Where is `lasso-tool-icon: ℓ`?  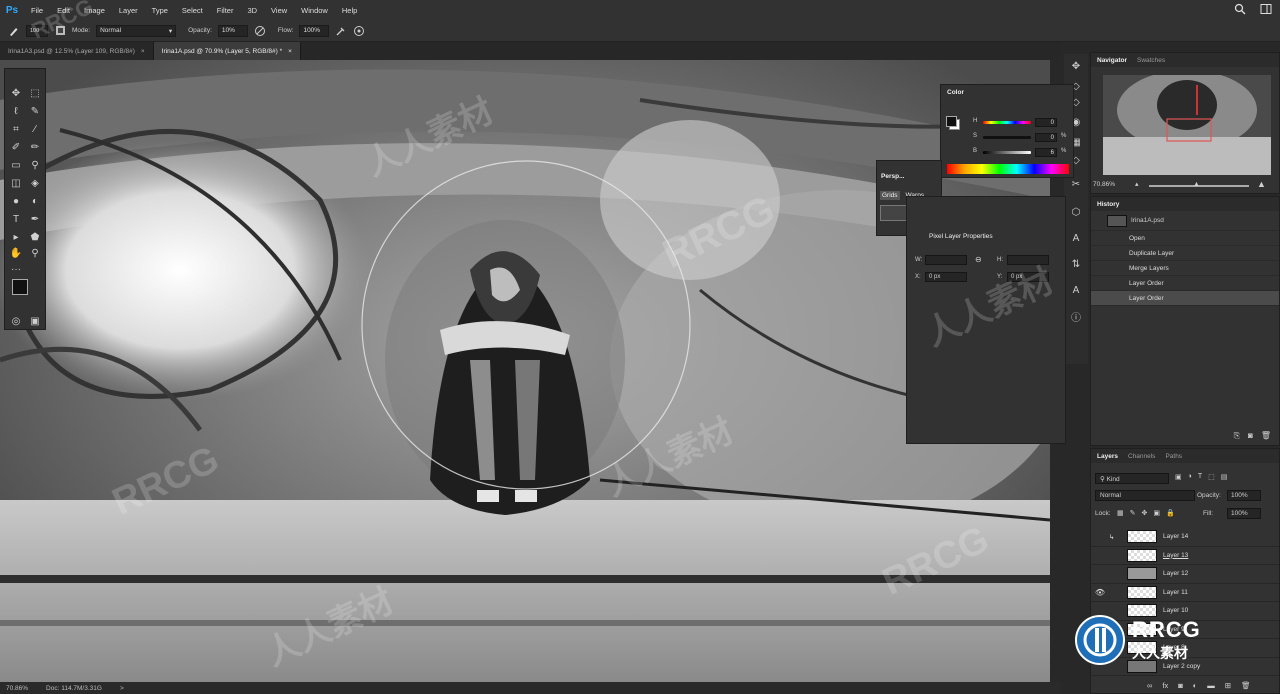
lasso-tool-icon: ℓ is located at coordinates (16, 111).